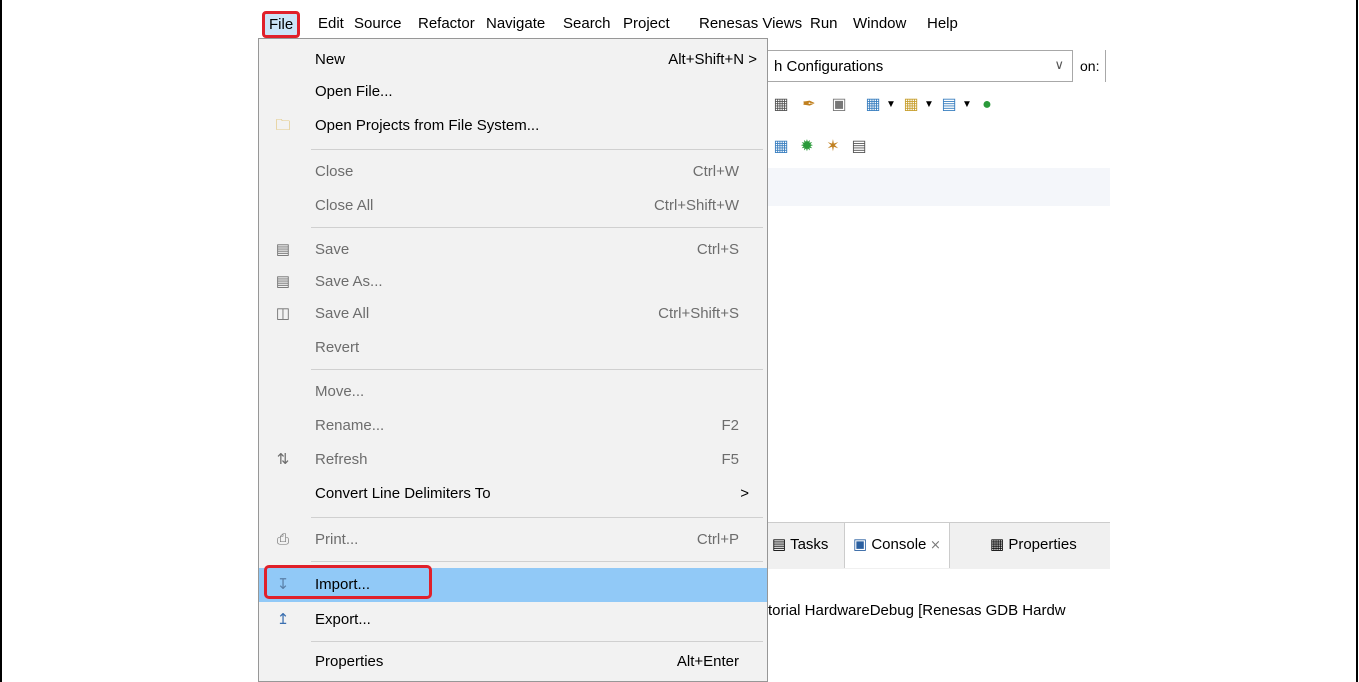 This screenshot has width=1359, height=682. What do you see at coordinates (781, 544) in the screenshot?
I see `tasks-icon: ▤` at bounding box center [781, 544].